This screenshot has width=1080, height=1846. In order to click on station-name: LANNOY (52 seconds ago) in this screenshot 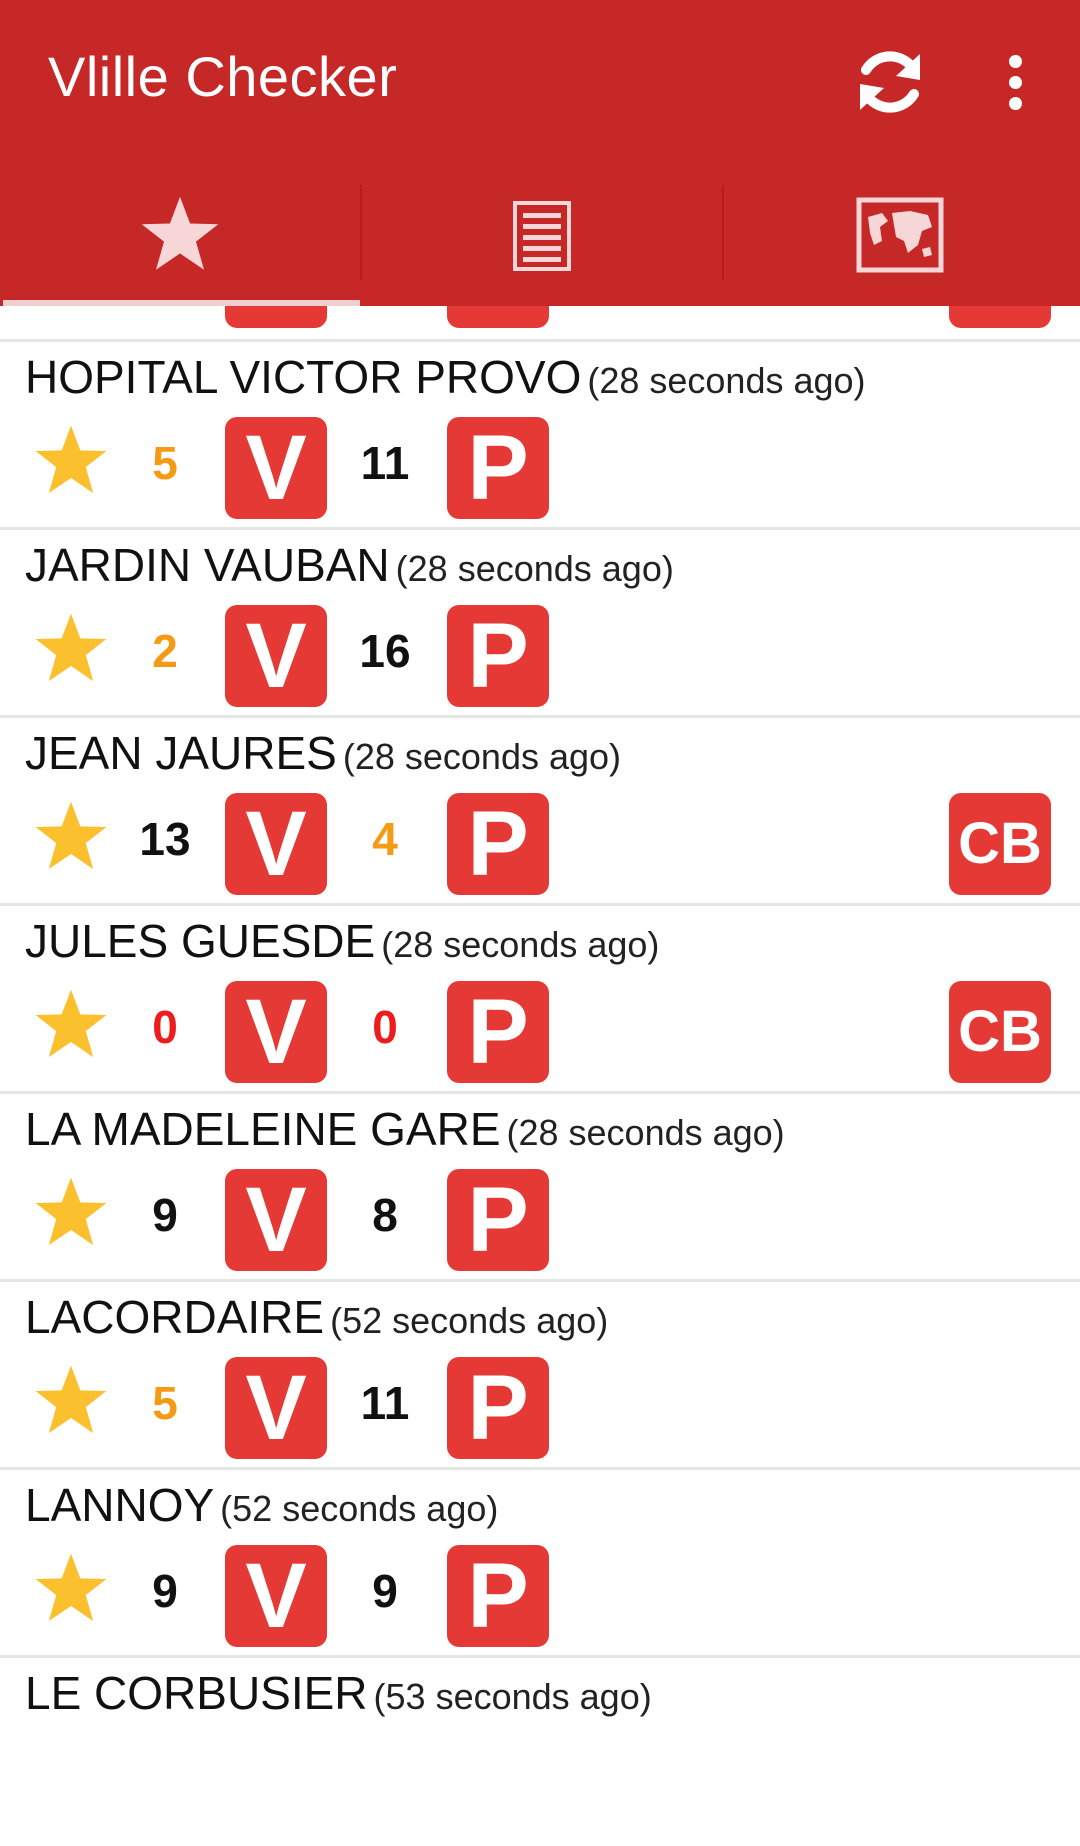, I will do `click(261, 1505)`.